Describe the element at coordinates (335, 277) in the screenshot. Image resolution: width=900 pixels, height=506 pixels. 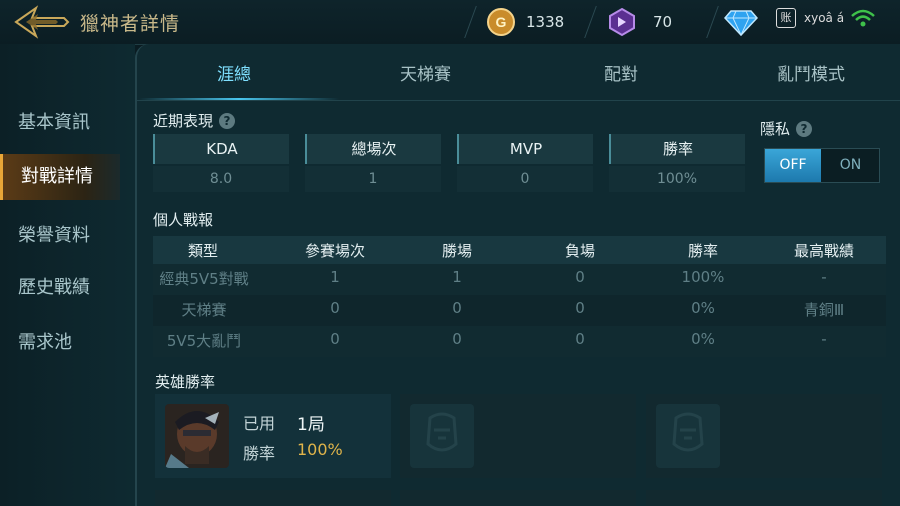
I see `row-games: 1` at that location.